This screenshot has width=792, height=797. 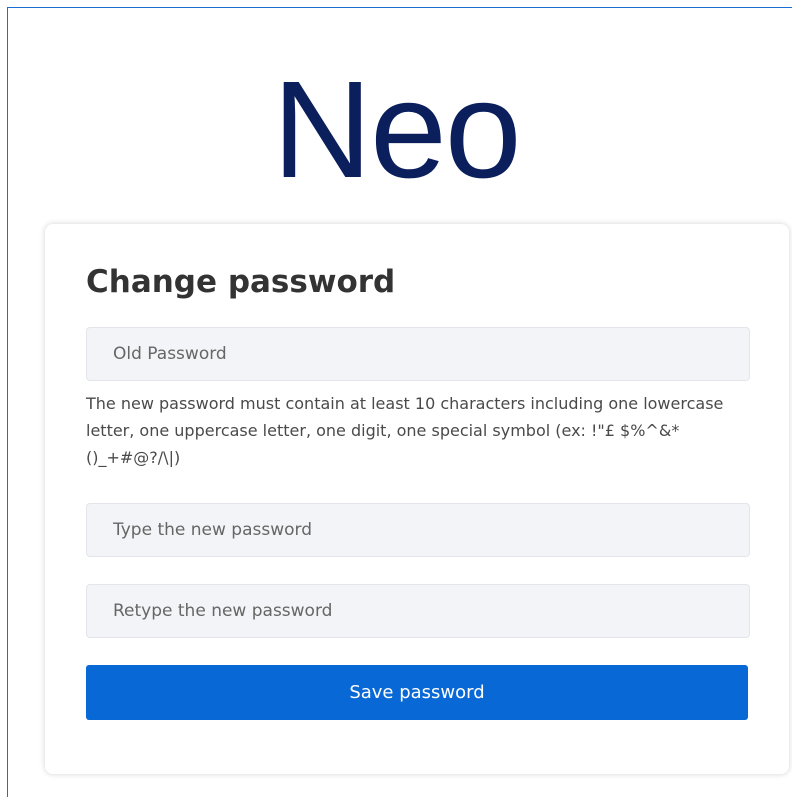 What do you see at coordinates (418, 354) in the screenshot?
I see `old-password-input` at bounding box center [418, 354].